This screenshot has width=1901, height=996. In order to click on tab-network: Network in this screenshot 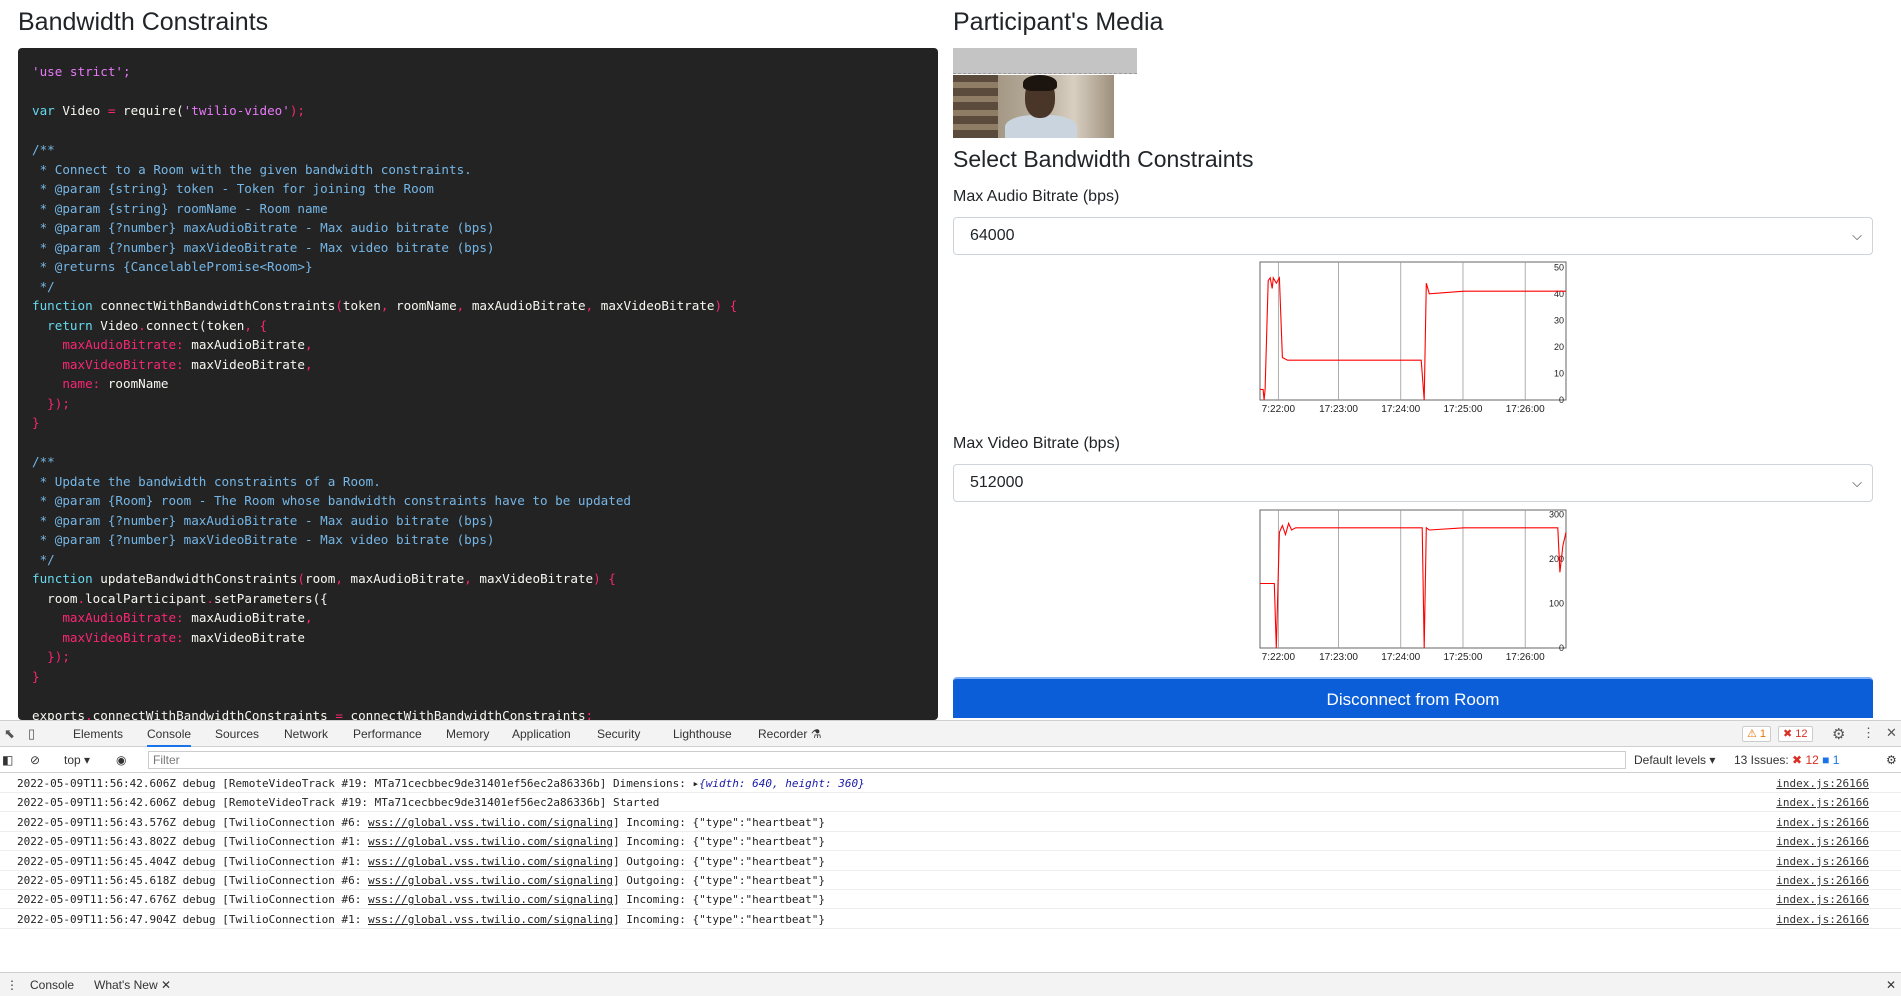, I will do `click(306, 734)`.